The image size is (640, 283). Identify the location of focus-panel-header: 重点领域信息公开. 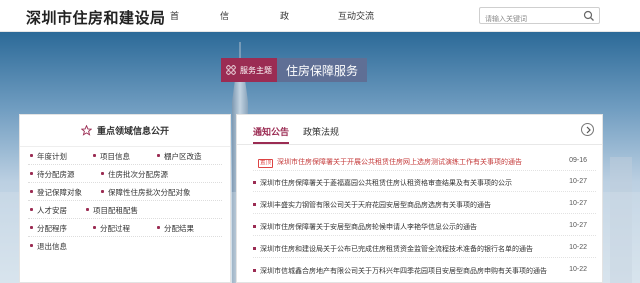
(125, 131).